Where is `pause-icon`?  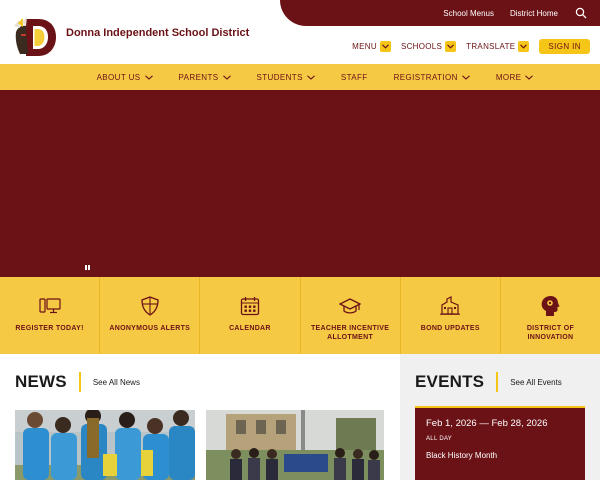
pause-icon is located at coordinates (88, 269).